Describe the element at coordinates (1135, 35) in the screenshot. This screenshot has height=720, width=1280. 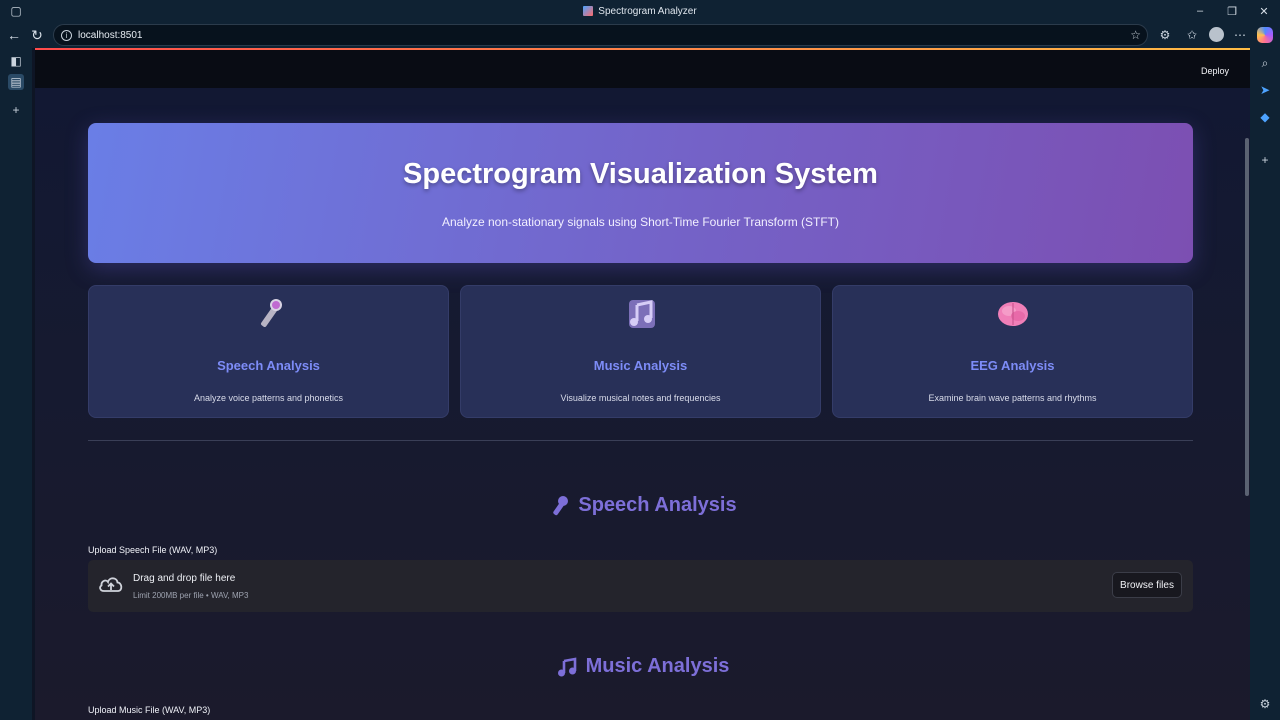
I see `favorite-star-icon: ☆` at that location.